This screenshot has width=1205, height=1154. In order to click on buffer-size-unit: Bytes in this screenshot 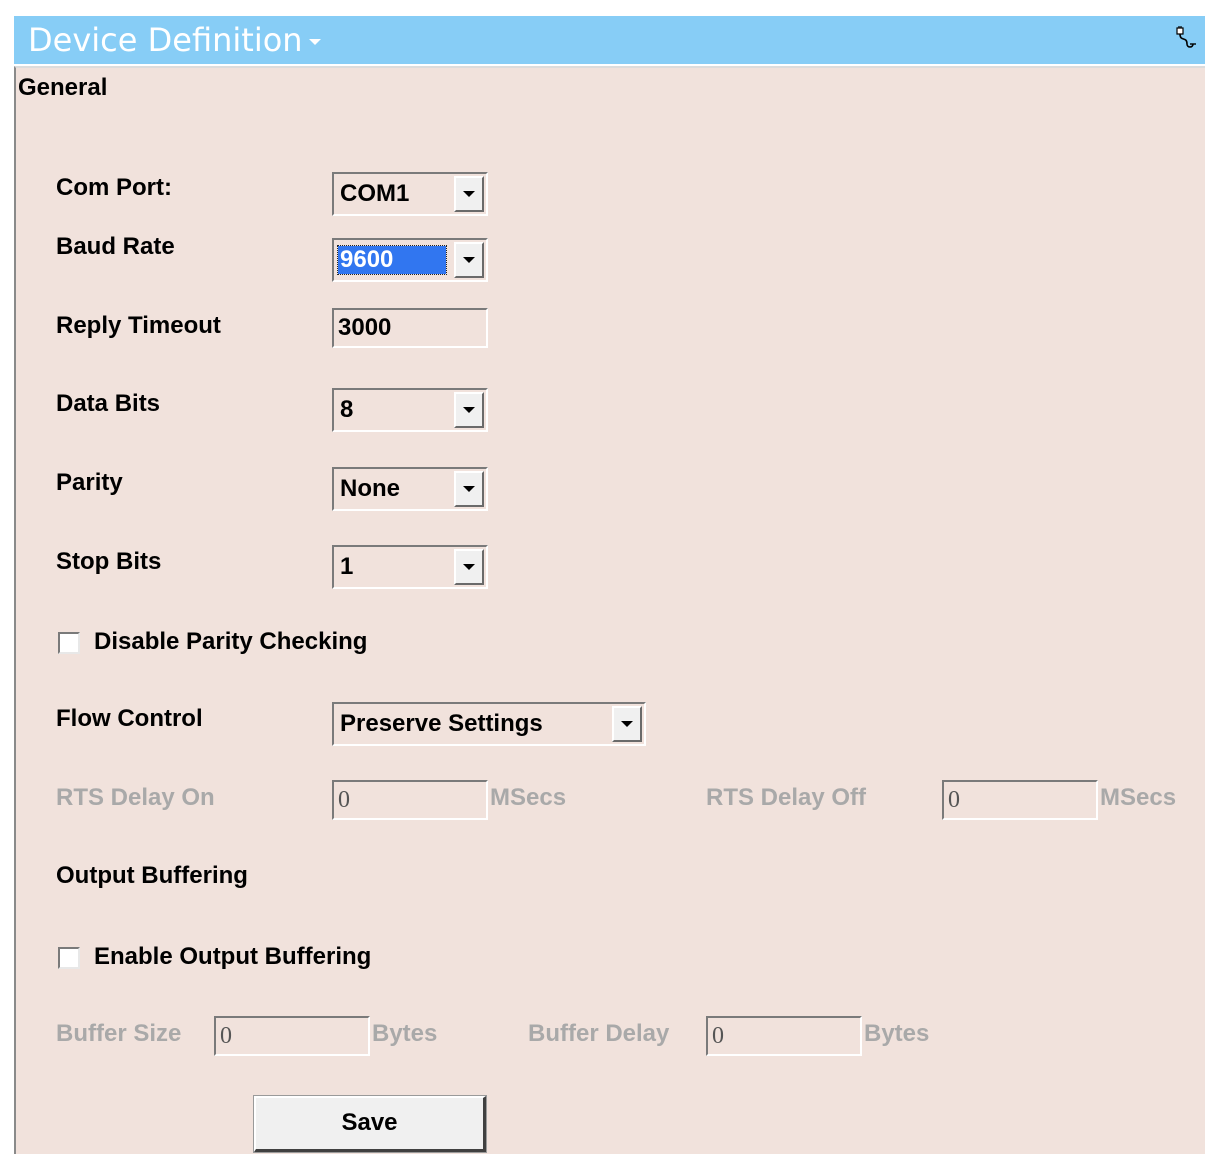, I will do `click(405, 1033)`.